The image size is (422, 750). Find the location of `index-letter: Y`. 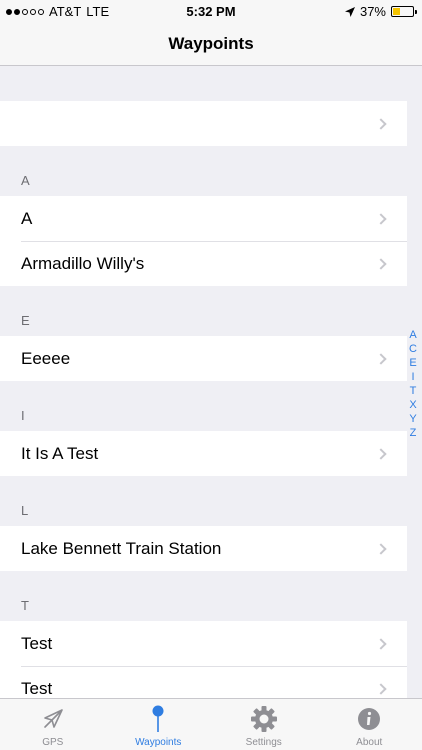

index-letter: Y is located at coordinates (412, 419).